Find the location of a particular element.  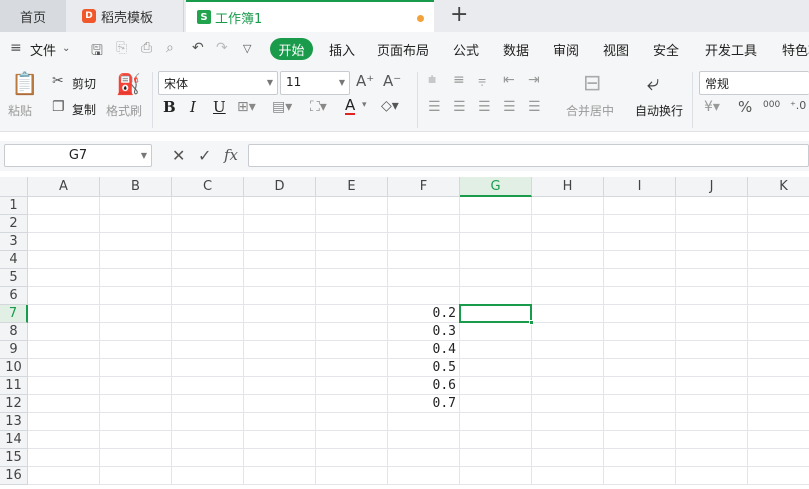

cell-j7 is located at coordinates (712, 314).